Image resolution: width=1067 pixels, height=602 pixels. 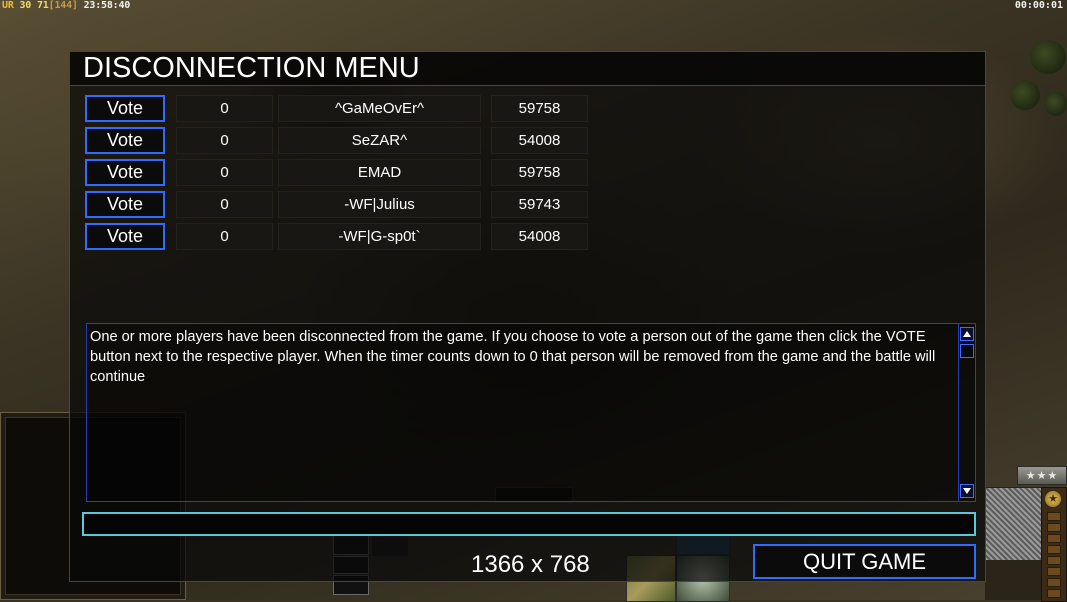 I want to click on game-timer: 00:00:01, so click(x=1038, y=5).